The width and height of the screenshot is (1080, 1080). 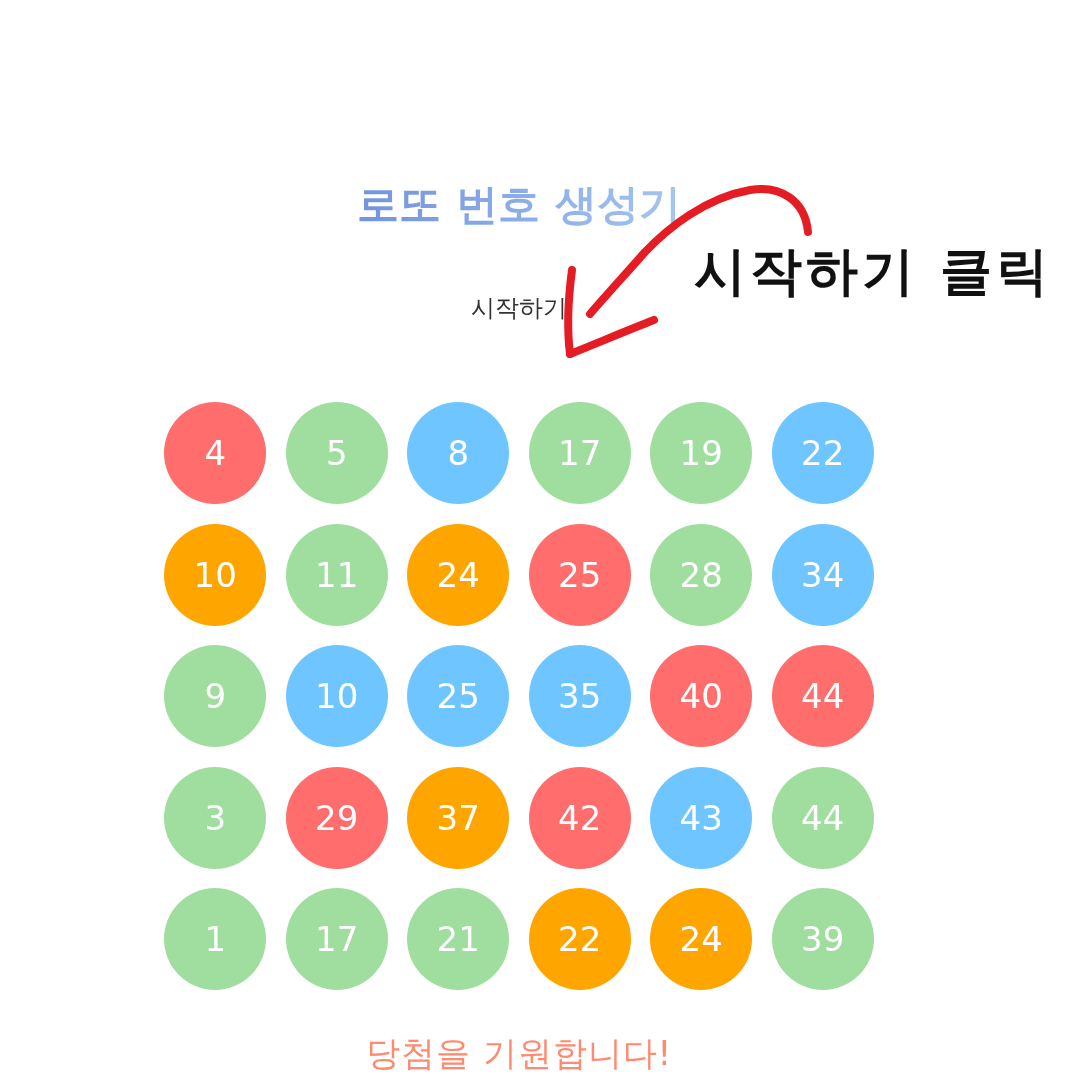 What do you see at coordinates (519, 308) in the screenshot?
I see `start-button: 시작하기` at bounding box center [519, 308].